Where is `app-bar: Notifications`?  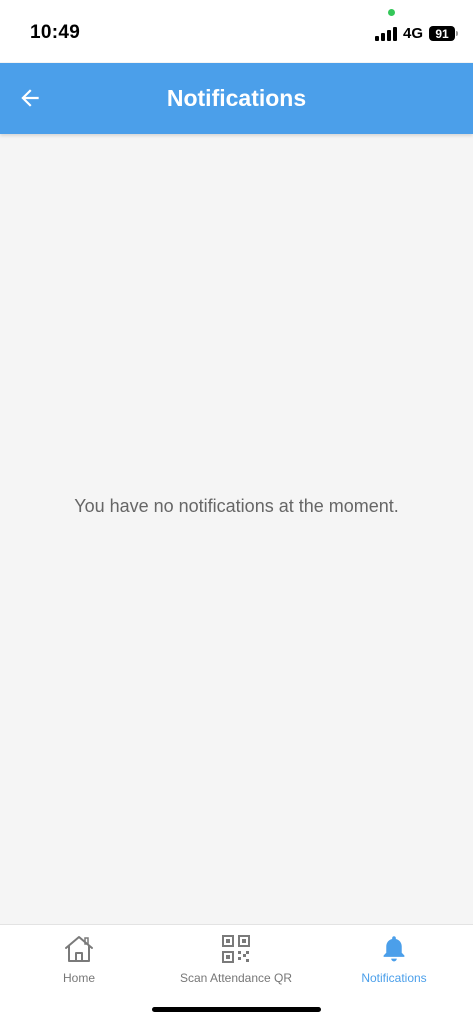 app-bar: Notifications is located at coordinates (236, 98).